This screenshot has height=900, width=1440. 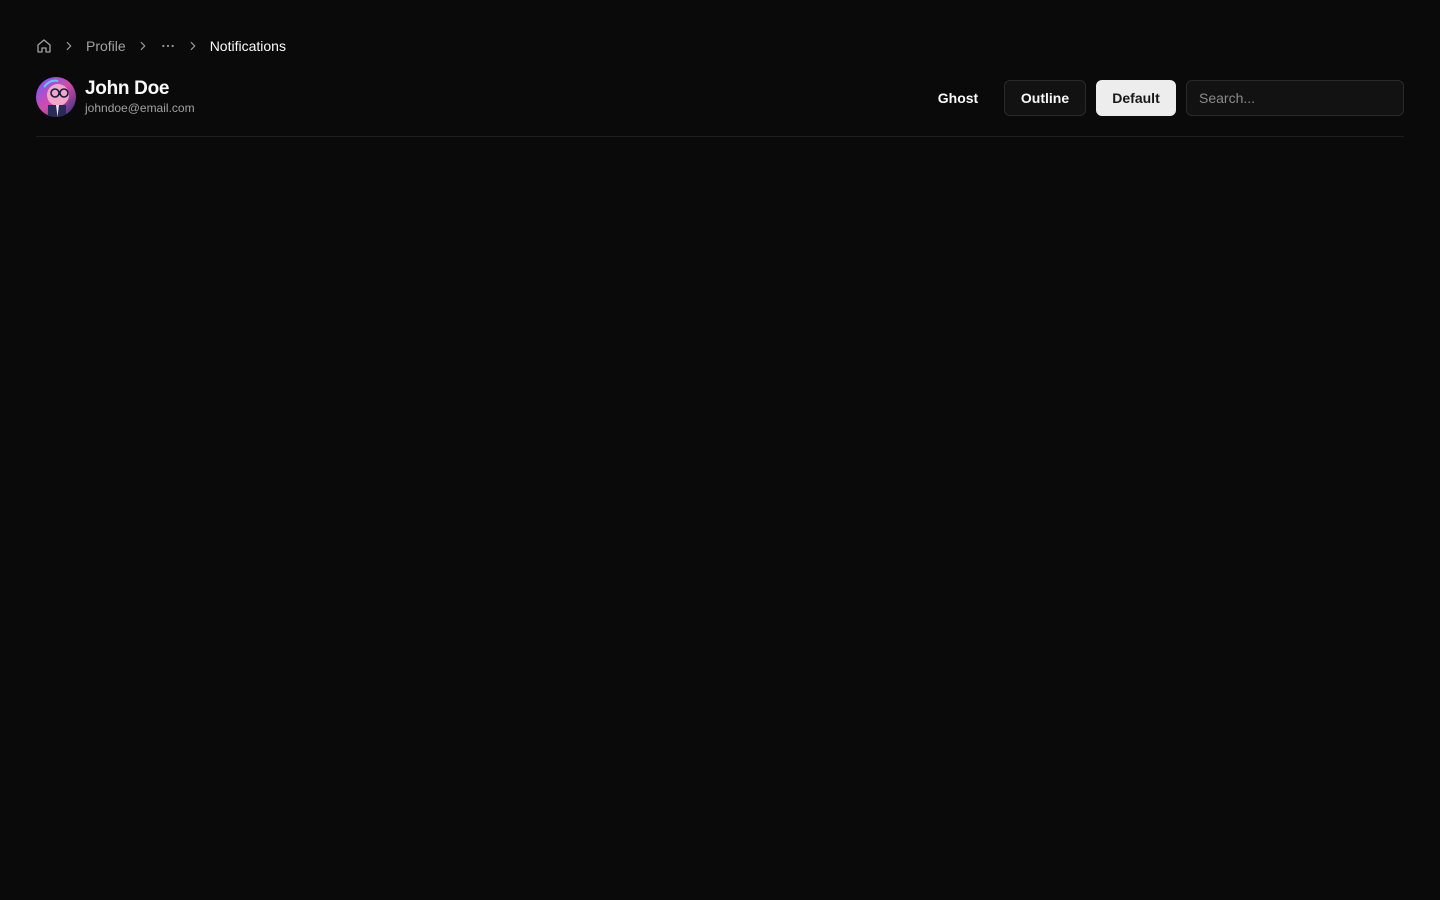 I want to click on user-email: johndoe@email.com, so click(x=140, y=108).